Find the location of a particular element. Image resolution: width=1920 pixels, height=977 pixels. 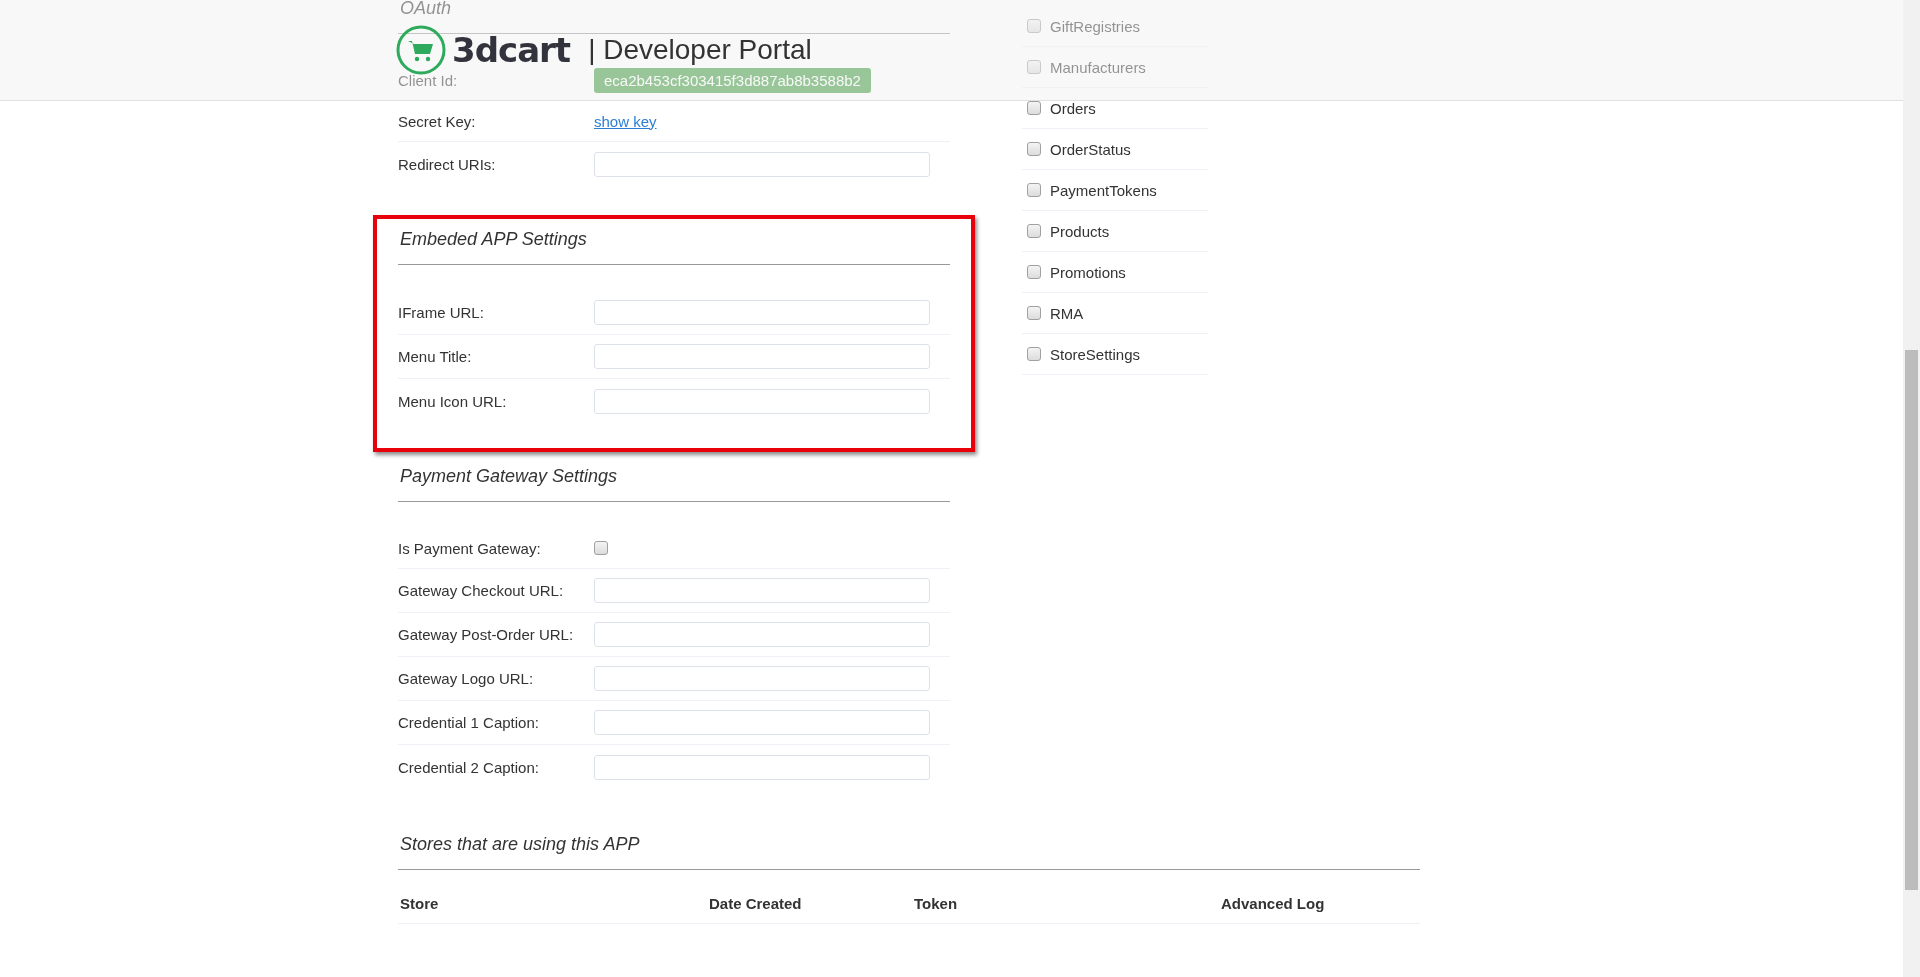

column-header: Date Created is located at coordinates (755, 903).